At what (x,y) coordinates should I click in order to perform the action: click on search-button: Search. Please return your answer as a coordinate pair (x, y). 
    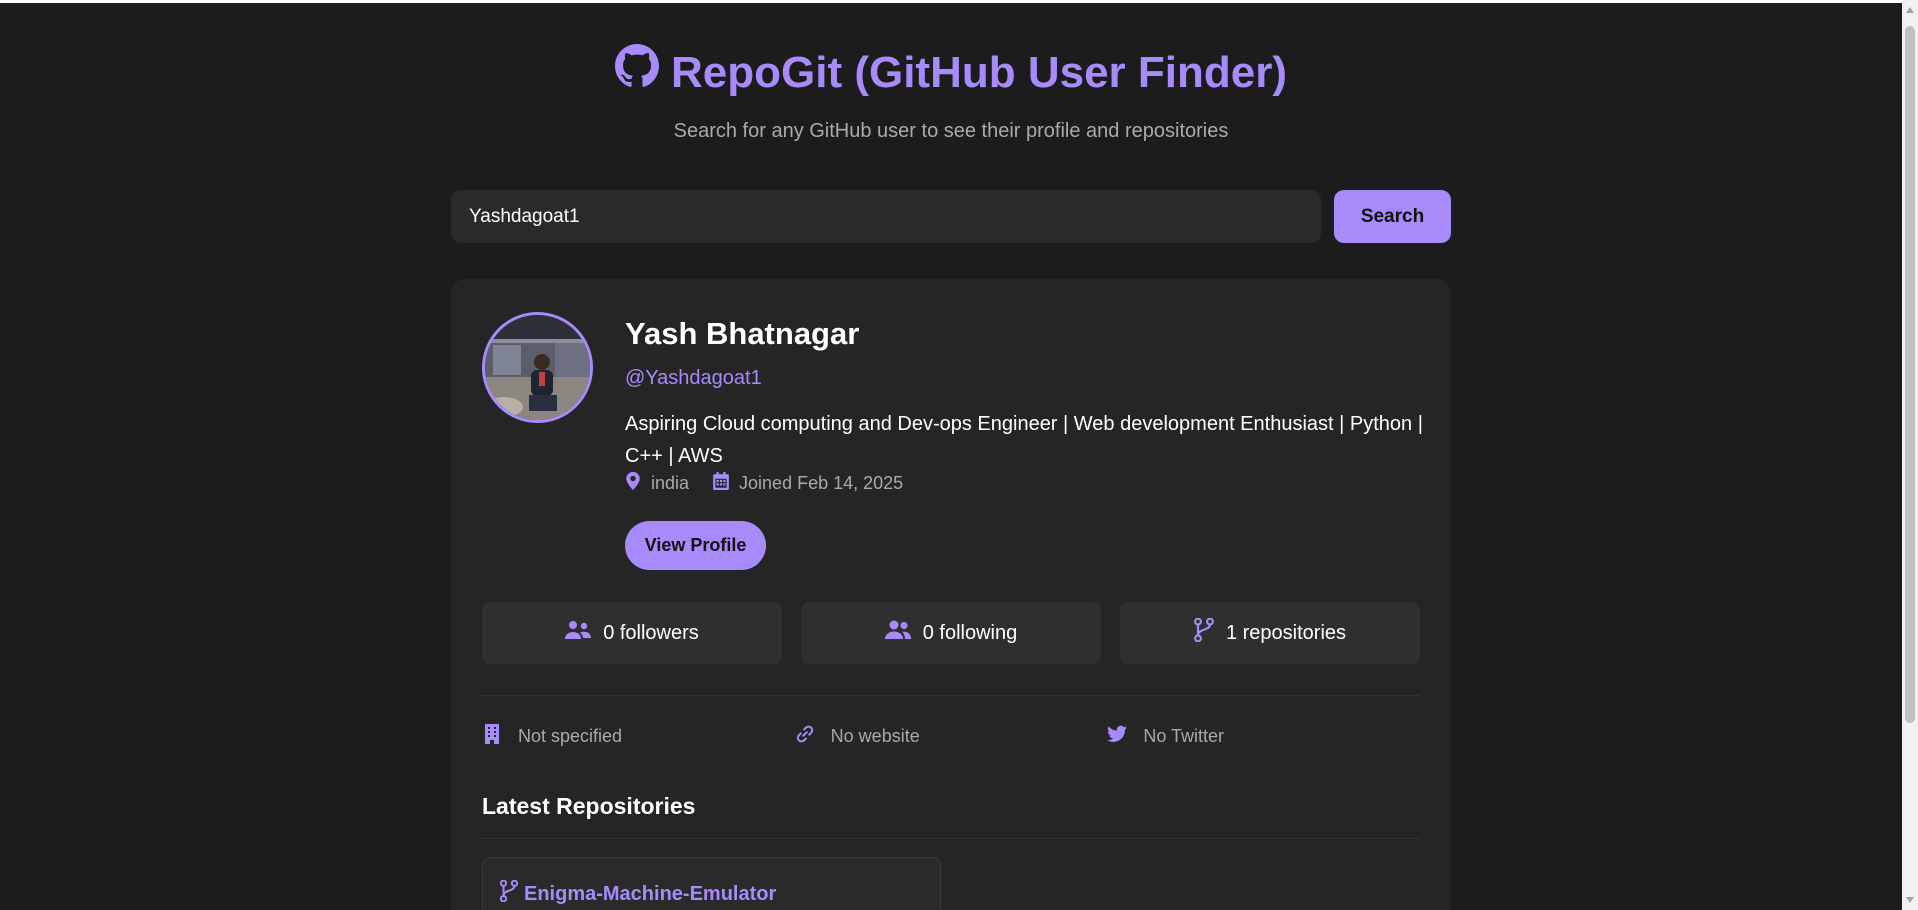
    Looking at the image, I should click on (1392, 216).